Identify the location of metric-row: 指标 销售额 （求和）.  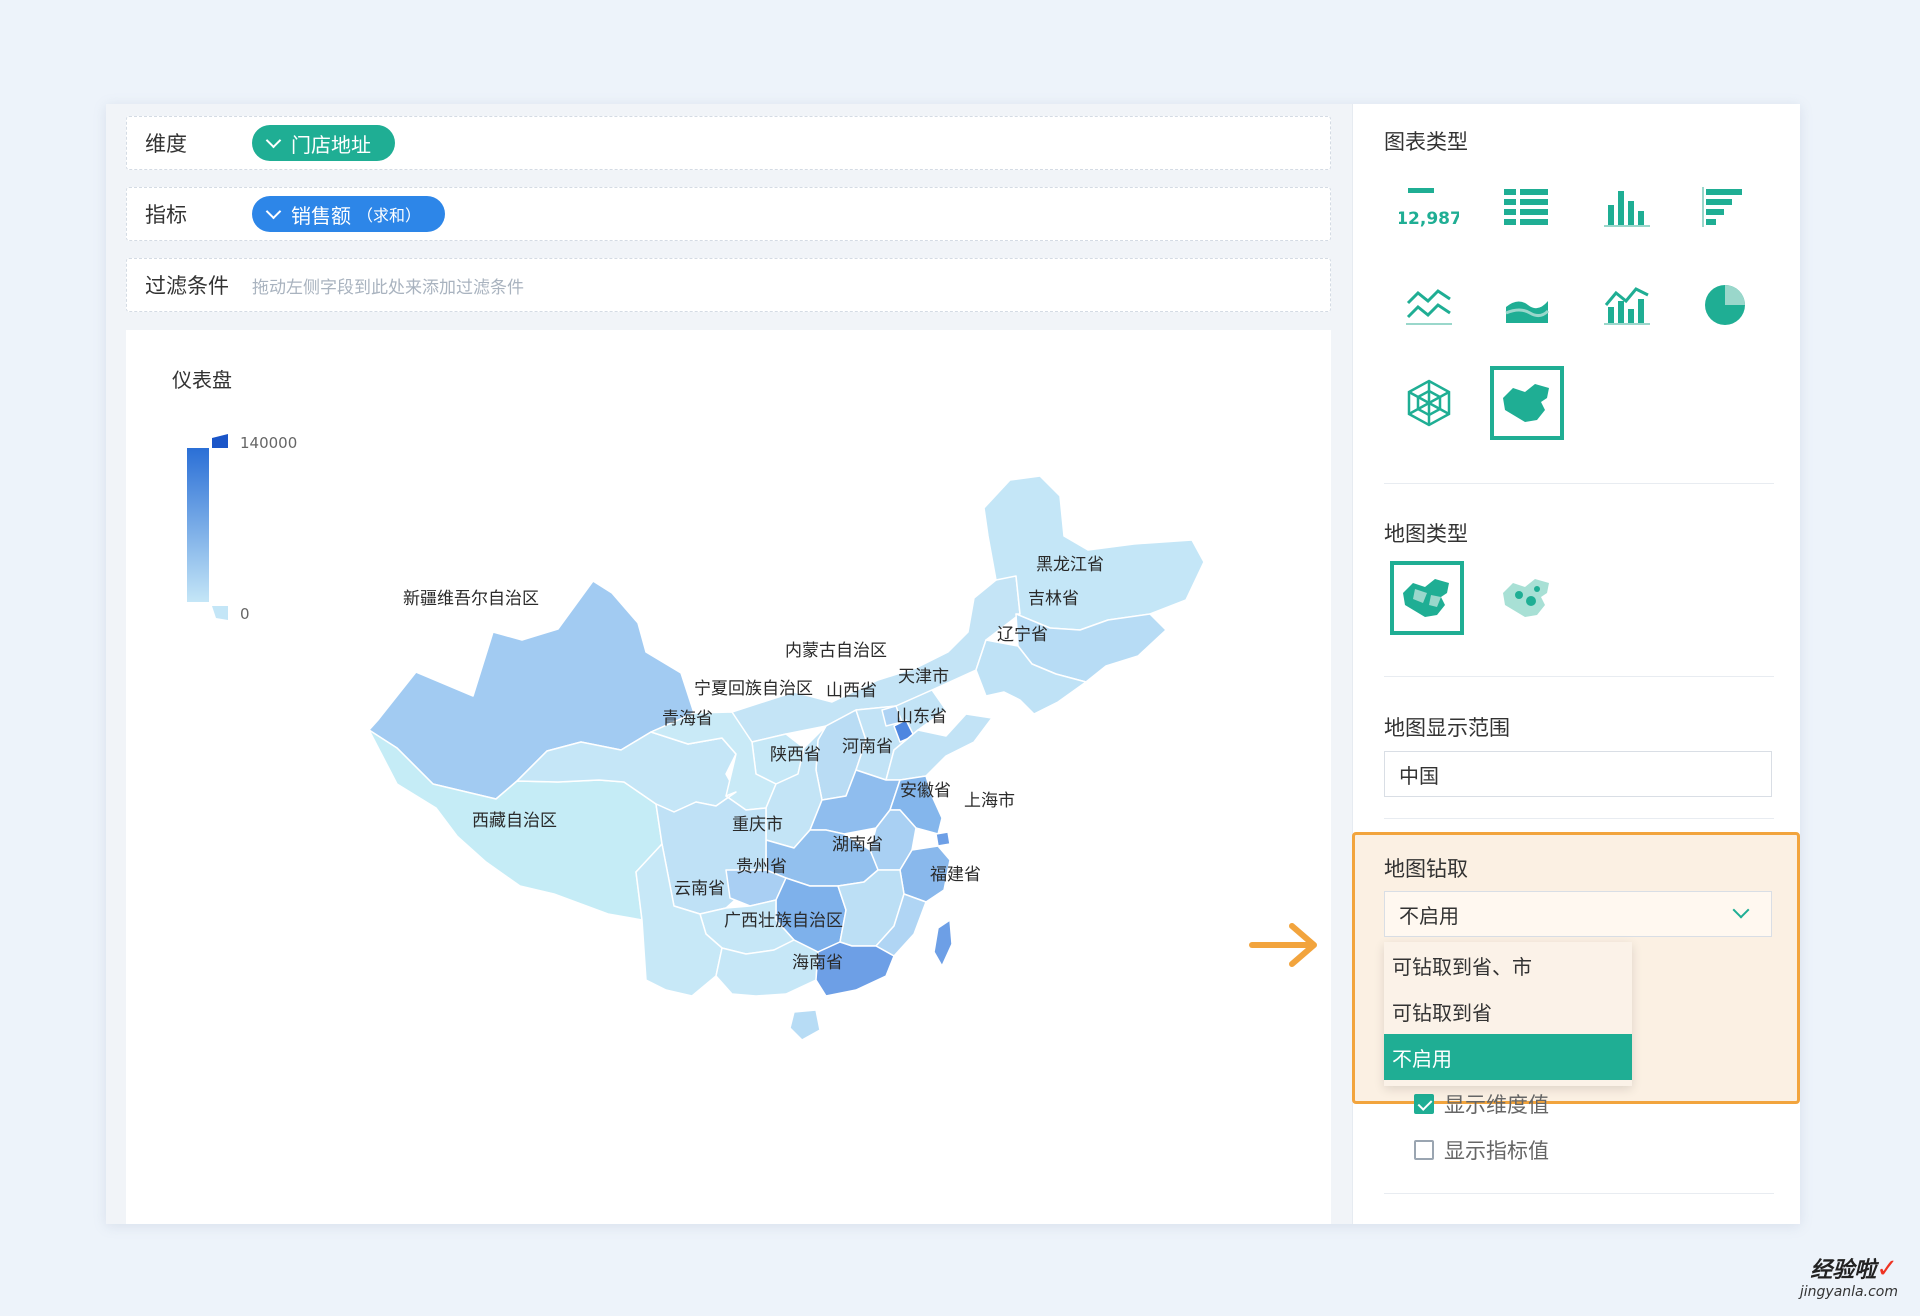
(728, 214).